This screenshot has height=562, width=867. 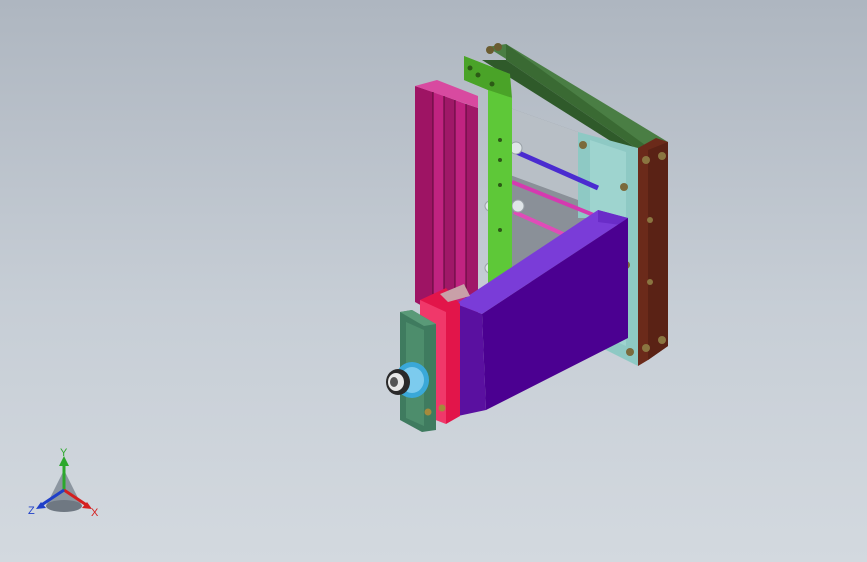 What do you see at coordinates (63, 483) in the screenshot?
I see `axis-triad: Y X Z` at bounding box center [63, 483].